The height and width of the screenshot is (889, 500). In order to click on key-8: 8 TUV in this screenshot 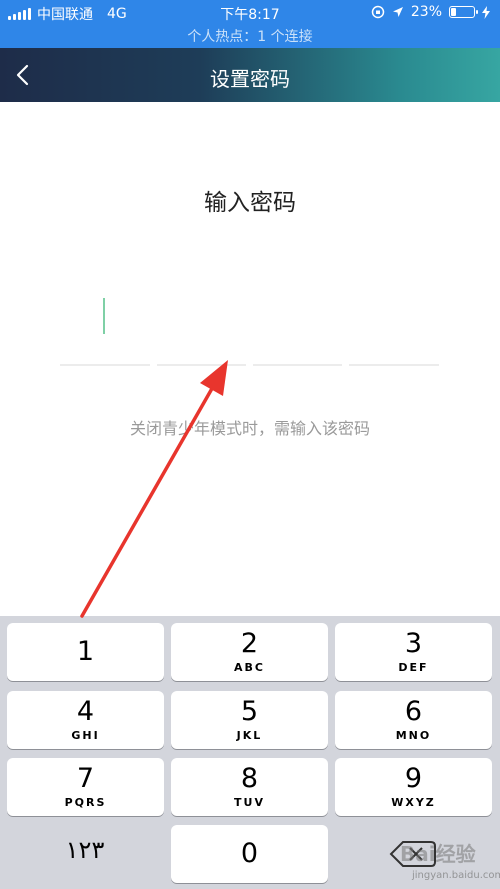, I will do `click(249, 787)`.